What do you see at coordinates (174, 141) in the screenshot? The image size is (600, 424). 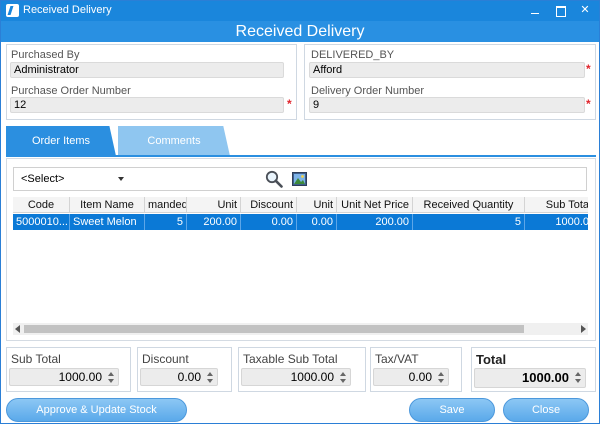 I see `tab-comments: Comments` at bounding box center [174, 141].